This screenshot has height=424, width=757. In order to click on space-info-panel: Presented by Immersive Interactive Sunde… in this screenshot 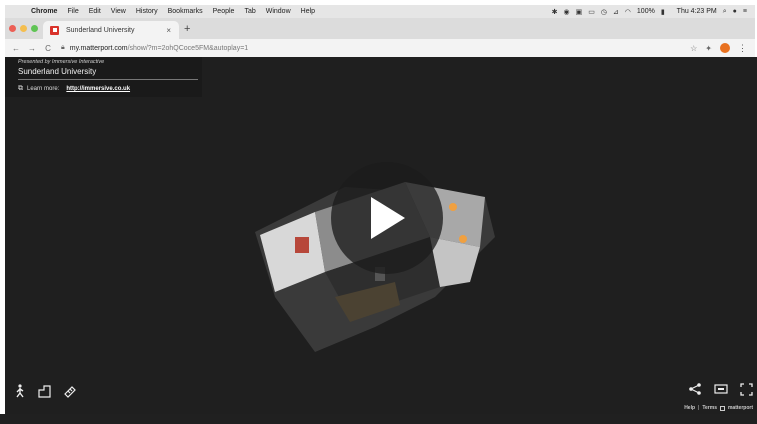, I will do `click(103, 77)`.